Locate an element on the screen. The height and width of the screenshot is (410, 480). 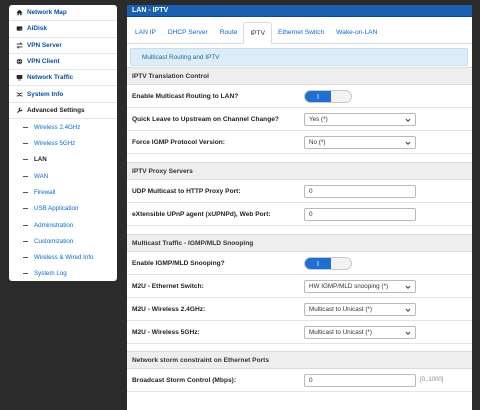
field-label: Enable Multicast Routing to LAN? is located at coordinates (185, 96).